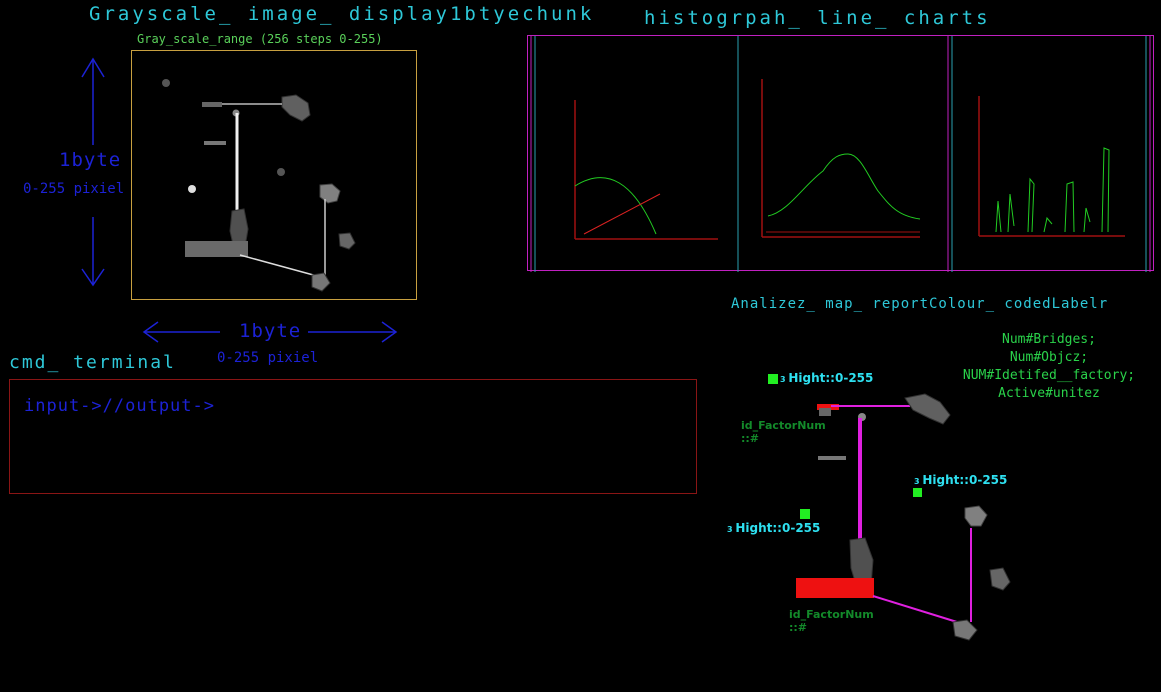  I want to click on hight-label-2: 3 Hight::0-255, so click(961, 480).